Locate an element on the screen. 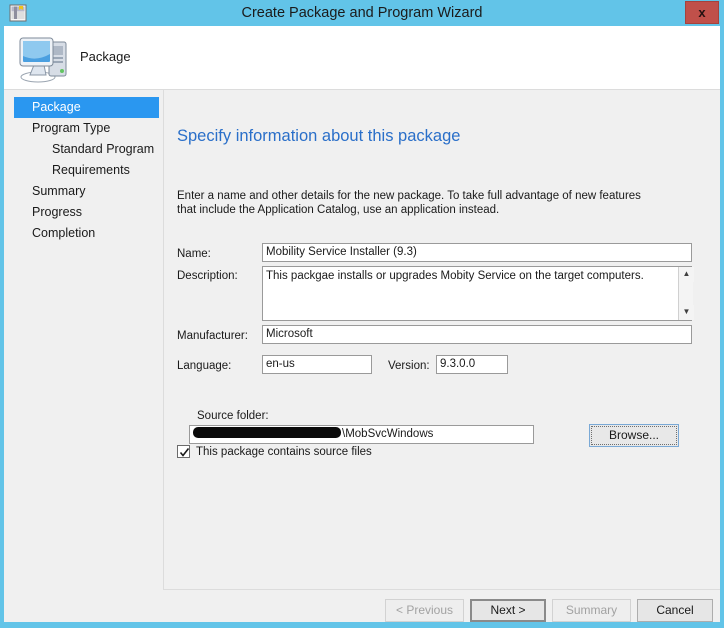 This screenshot has width=724, height=628. sidebar-item-program-type: Program Type is located at coordinates (86, 128).